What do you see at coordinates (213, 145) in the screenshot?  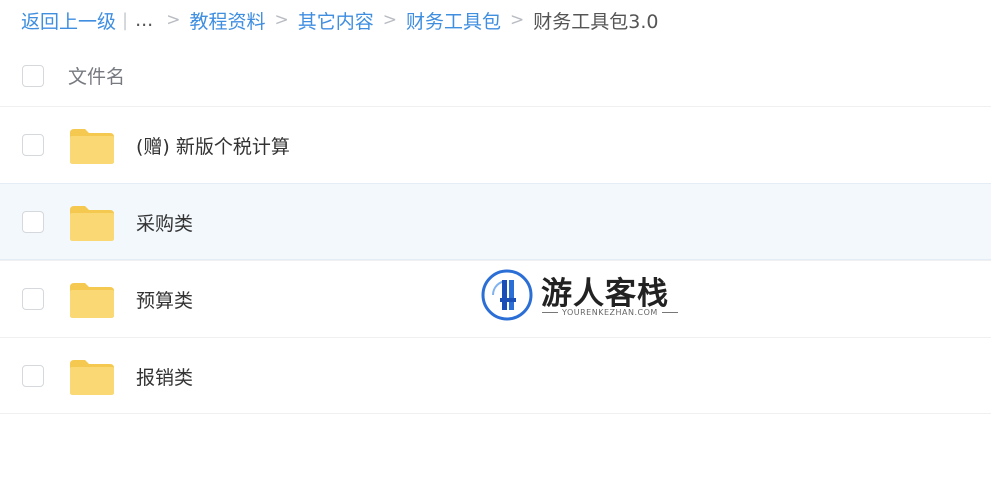 I see `file-name: (赠) 新版个税计算` at bounding box center [213, 145].